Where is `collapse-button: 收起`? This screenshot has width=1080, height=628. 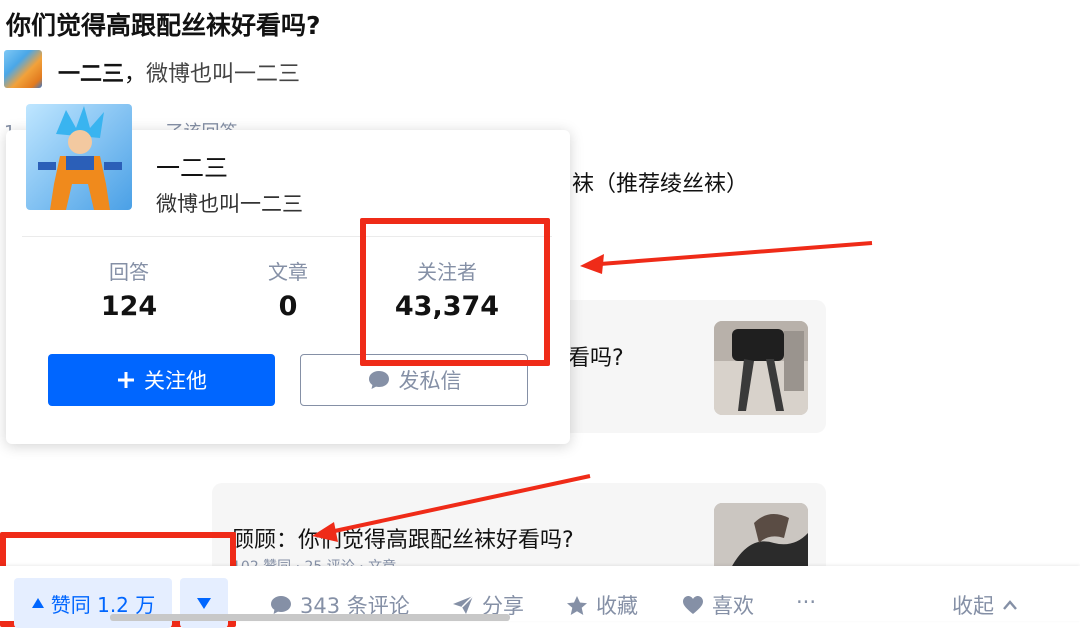
collapse-button: 收起 is located at coordinates (985, 605).